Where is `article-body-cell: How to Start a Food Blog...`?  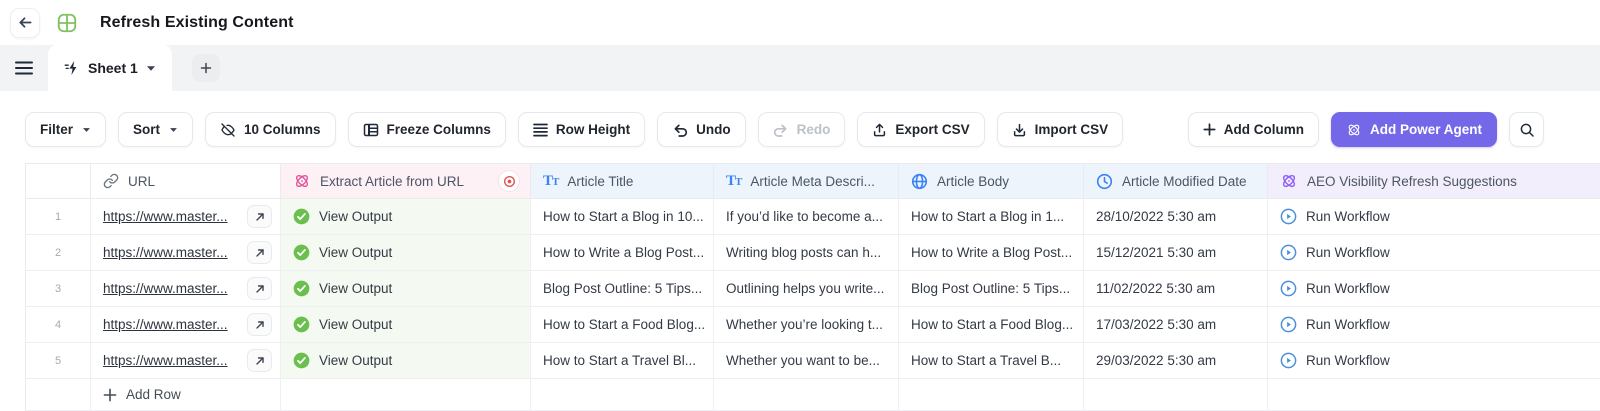 article-body-cell: How to Start a Food Blog... is located at coordinates (991, 324).